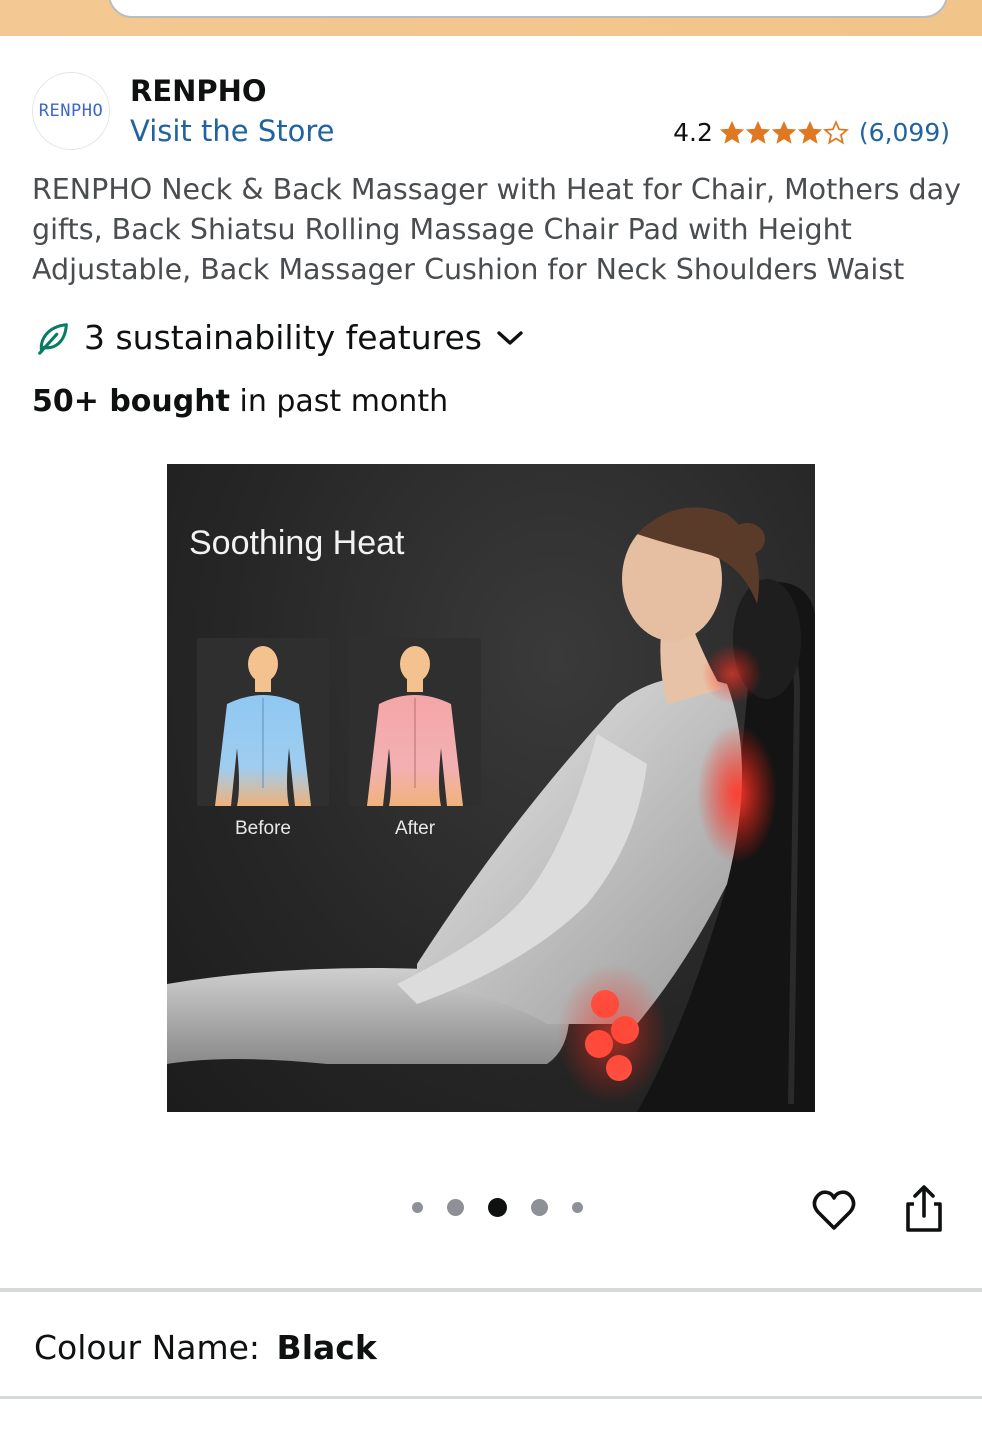  What do you see at coordinates (528, 9) in the screenshot?
I see `search-input` at bounding box center [528, 9].